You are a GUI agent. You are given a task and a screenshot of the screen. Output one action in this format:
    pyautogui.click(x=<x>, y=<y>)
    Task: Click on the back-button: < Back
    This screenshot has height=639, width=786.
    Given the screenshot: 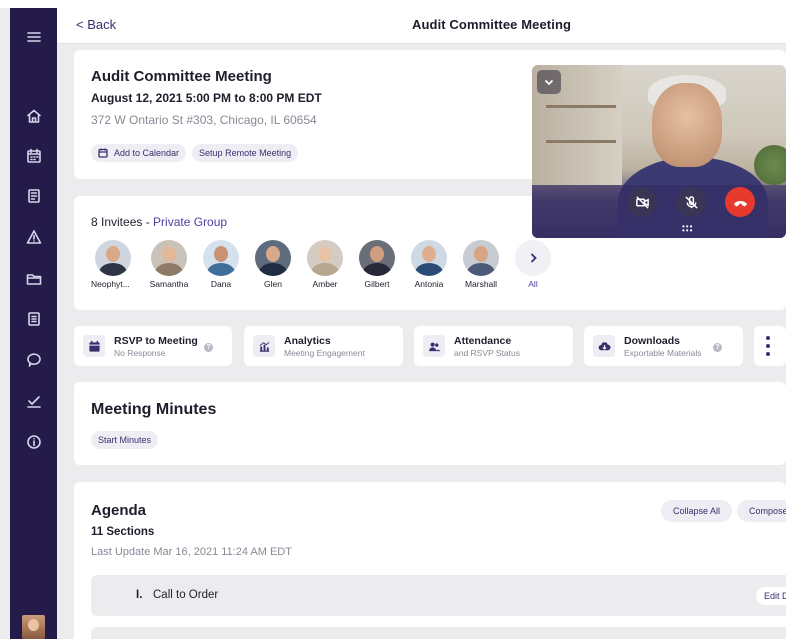 What is the action you would take?
    pyautogui.click(x=96, y=24)
    